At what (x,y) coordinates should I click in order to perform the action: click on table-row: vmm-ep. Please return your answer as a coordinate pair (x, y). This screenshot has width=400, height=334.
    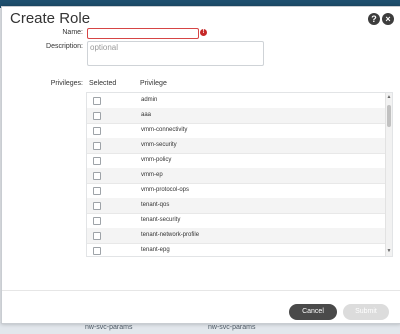
    Looking at the image, I should click on (236, 176).